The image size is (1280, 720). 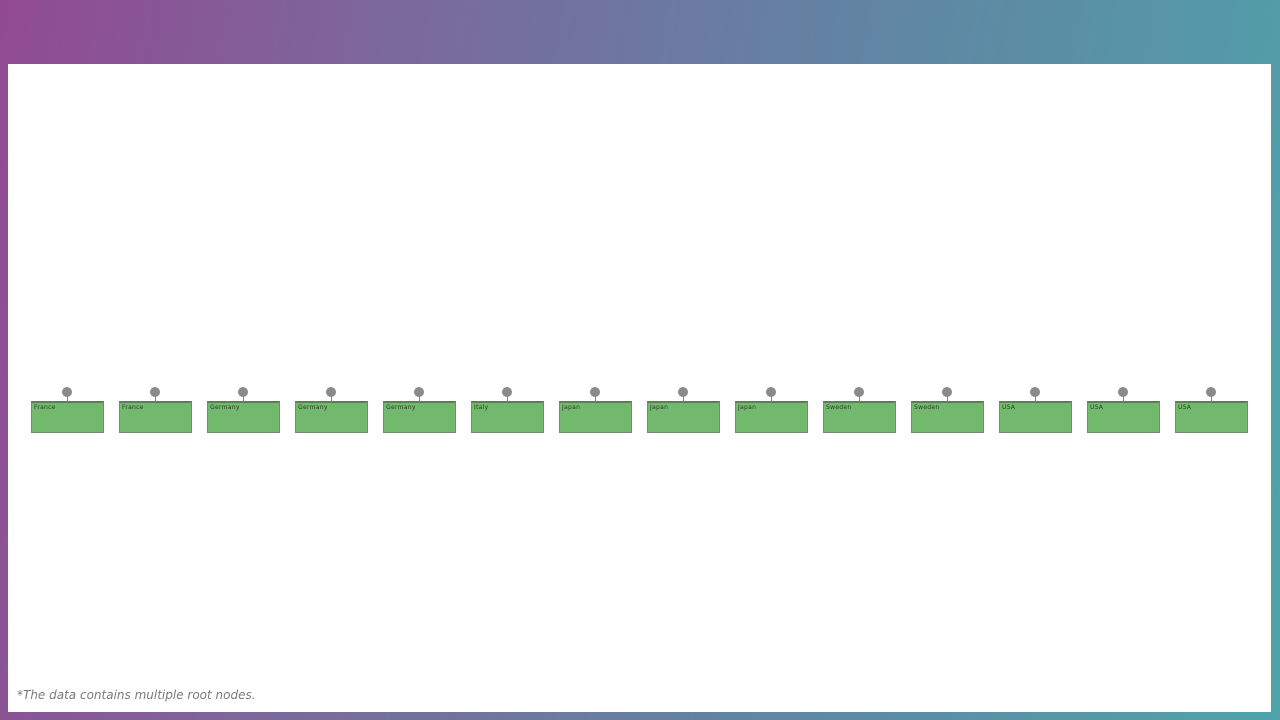 I want to click on node-label: Italy, so click(x=481, y=407).